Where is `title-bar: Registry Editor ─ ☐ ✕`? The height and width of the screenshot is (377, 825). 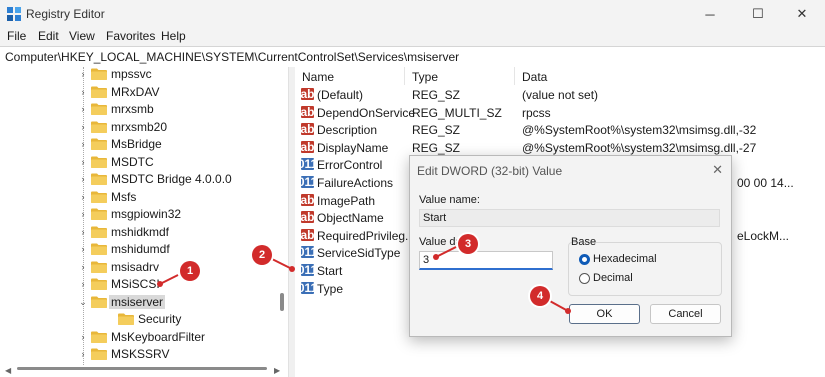 title-bar: Registry Editor ─ ☐ ✕ is located at coordinates (412, 14).